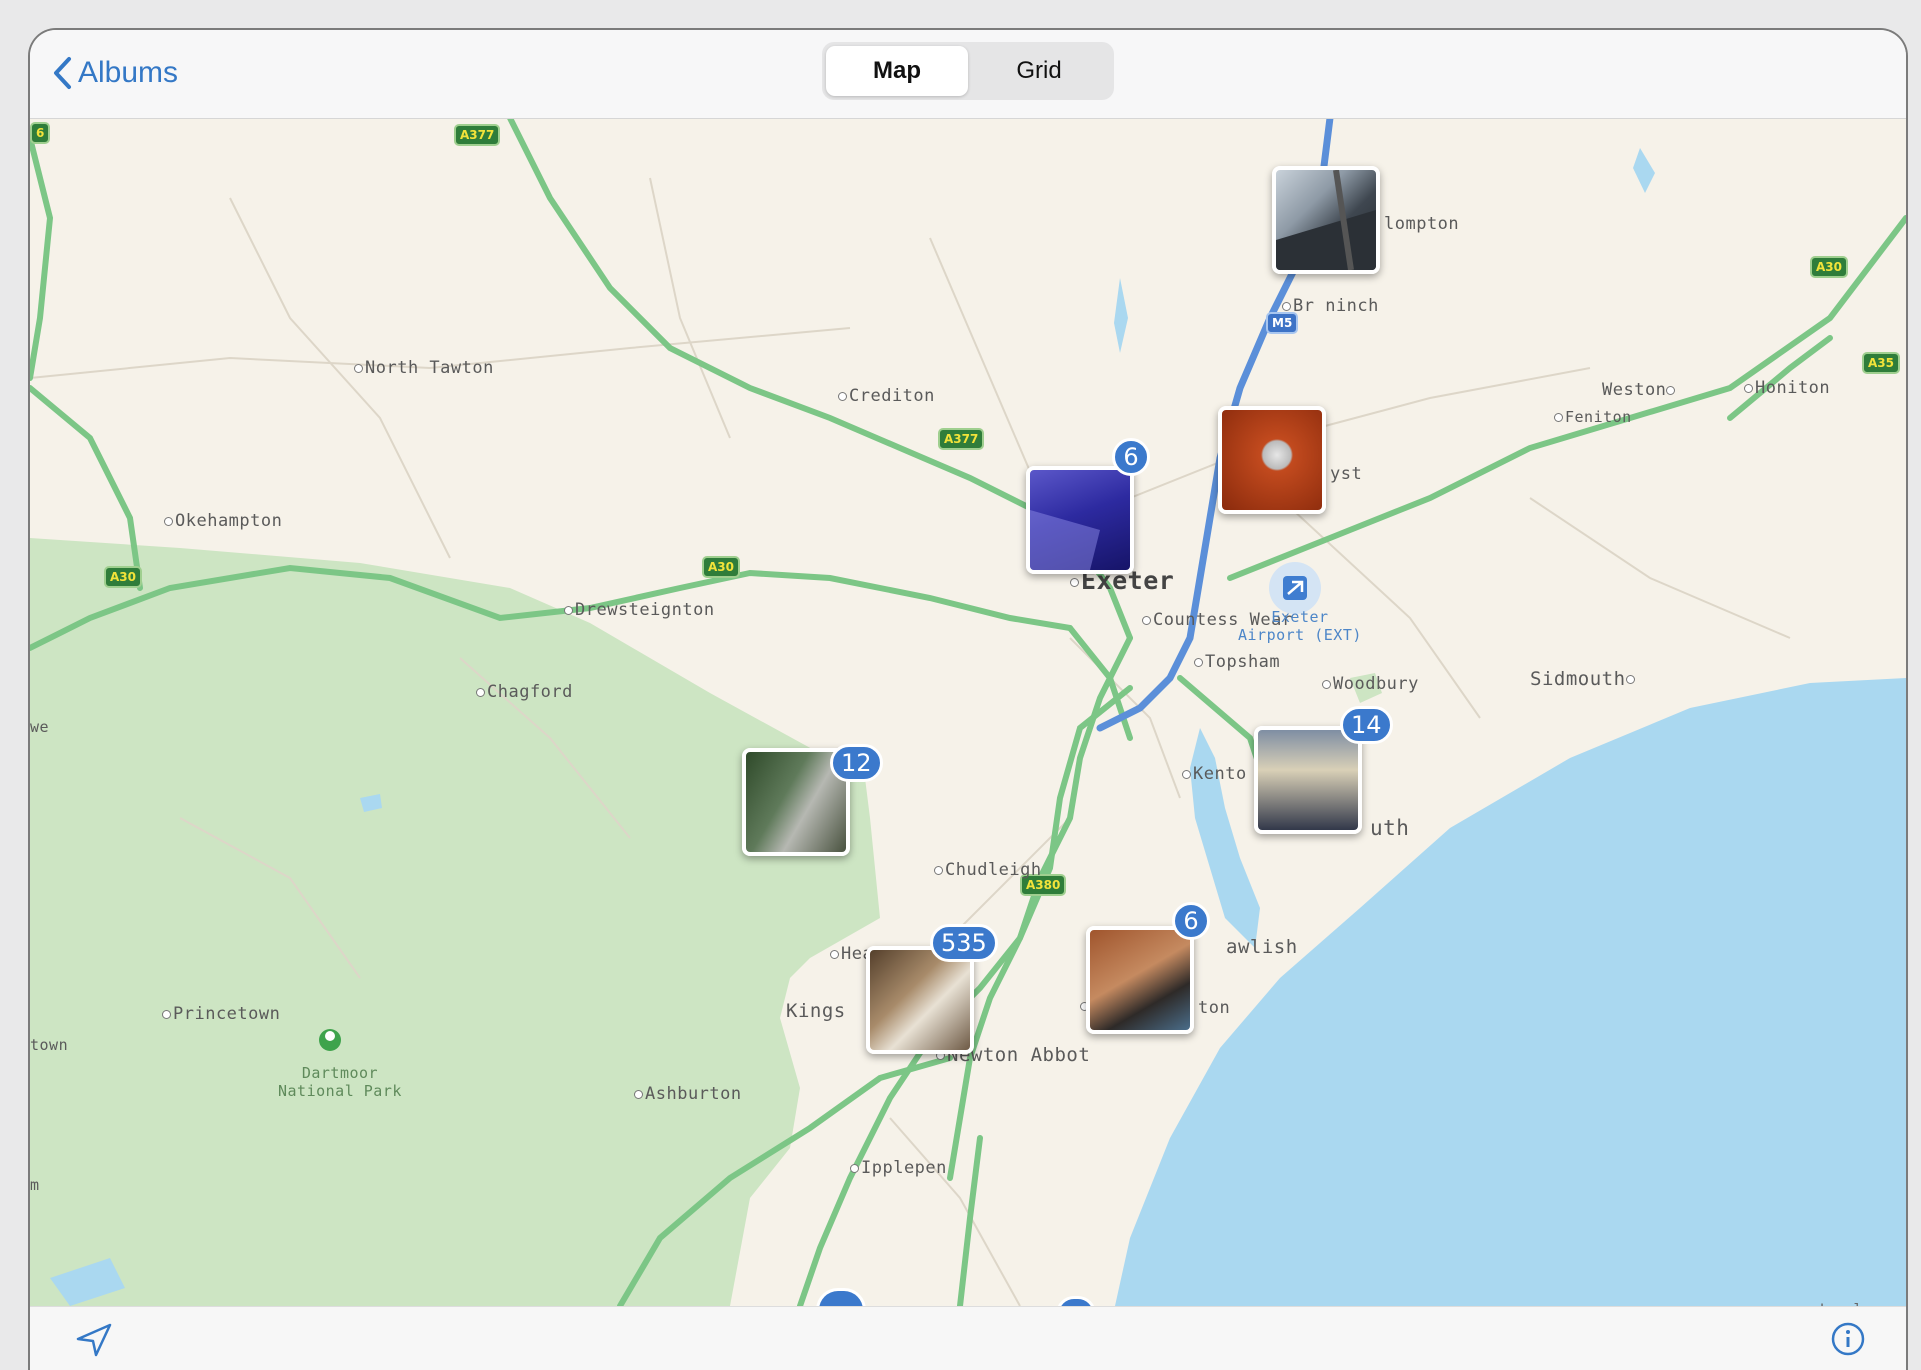 This screenshot has width=1921, height=1370. I want to click on place-label: uth, so click(1390, 828).